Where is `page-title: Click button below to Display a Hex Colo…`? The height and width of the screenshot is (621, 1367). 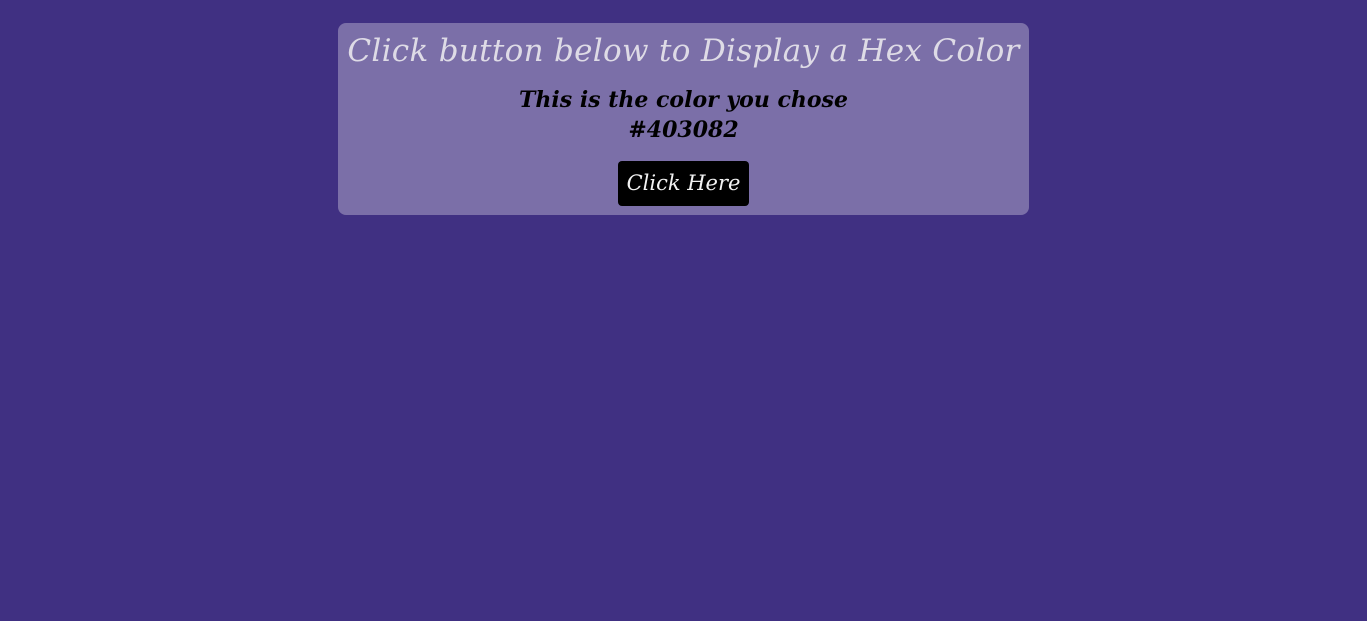 page-title: Click button below to Display a Hex Colo… is located at coordinates (683, 51).